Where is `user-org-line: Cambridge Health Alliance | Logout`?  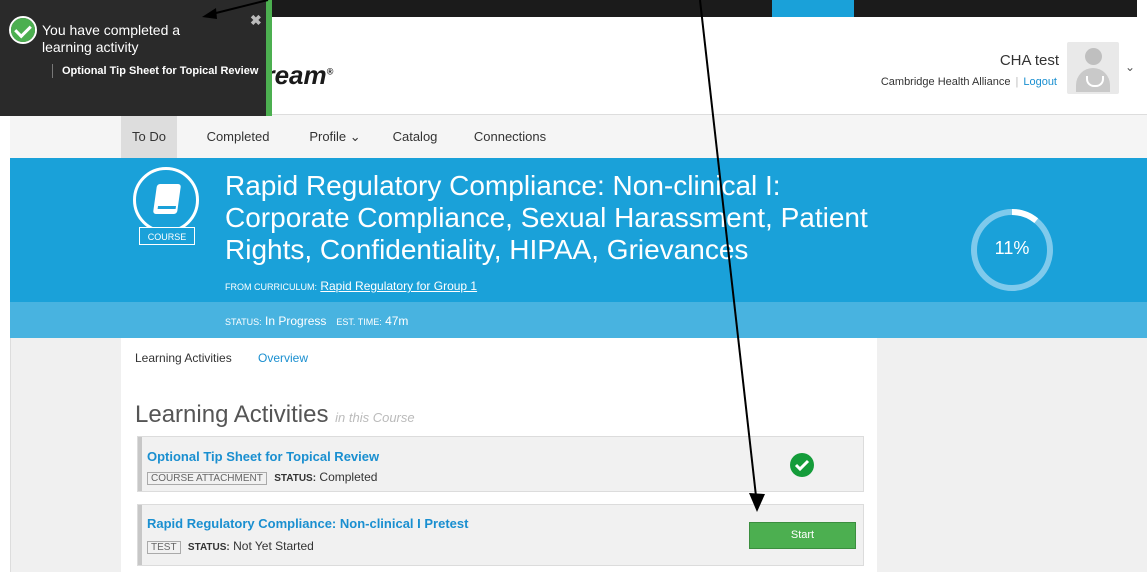 user-org-line: Cambridge Health Alliance | Logout is located at coordinates (968, 82).